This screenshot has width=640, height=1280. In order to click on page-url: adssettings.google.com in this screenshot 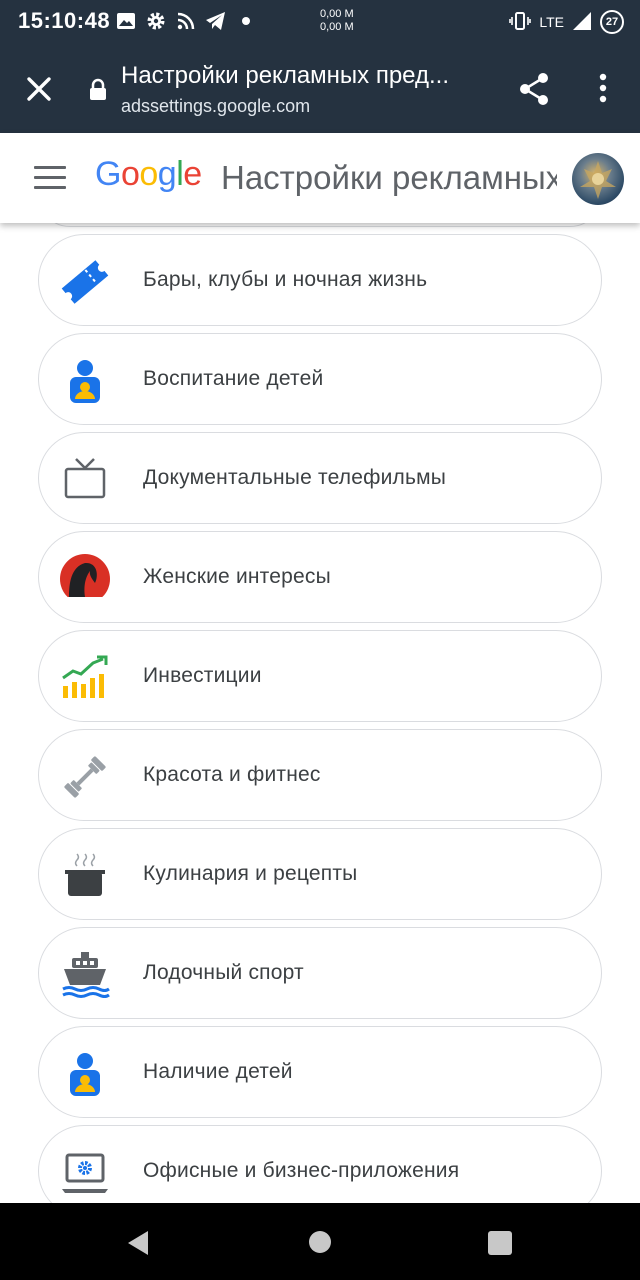, I will do `click(216, 106)`.